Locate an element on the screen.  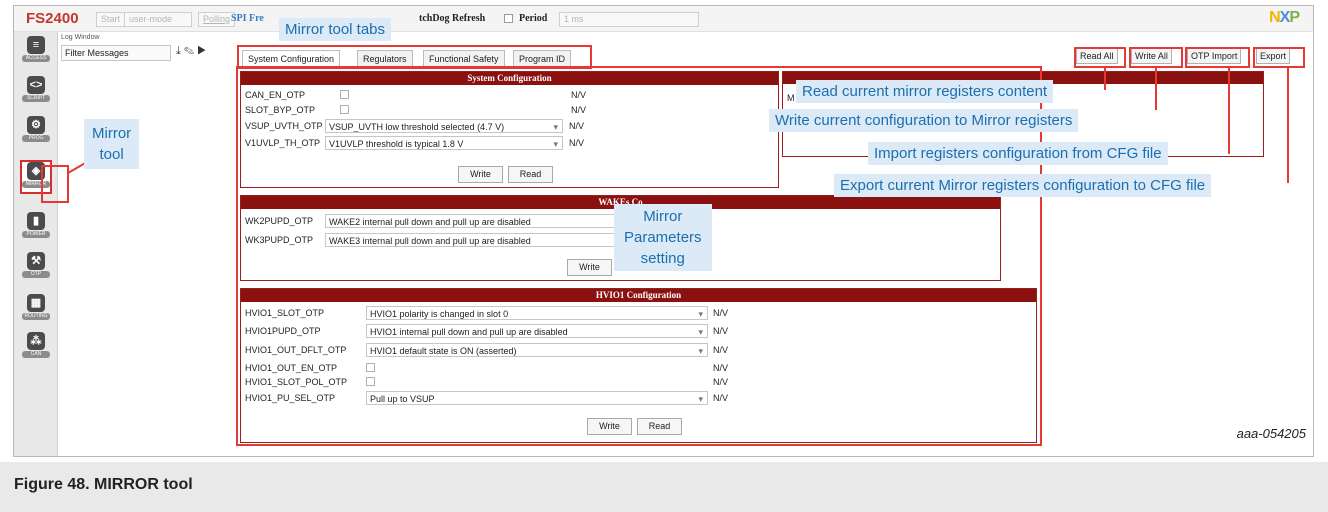
sidebar-item-otp: ⚒ OTP is located at coordinates (36, 267).